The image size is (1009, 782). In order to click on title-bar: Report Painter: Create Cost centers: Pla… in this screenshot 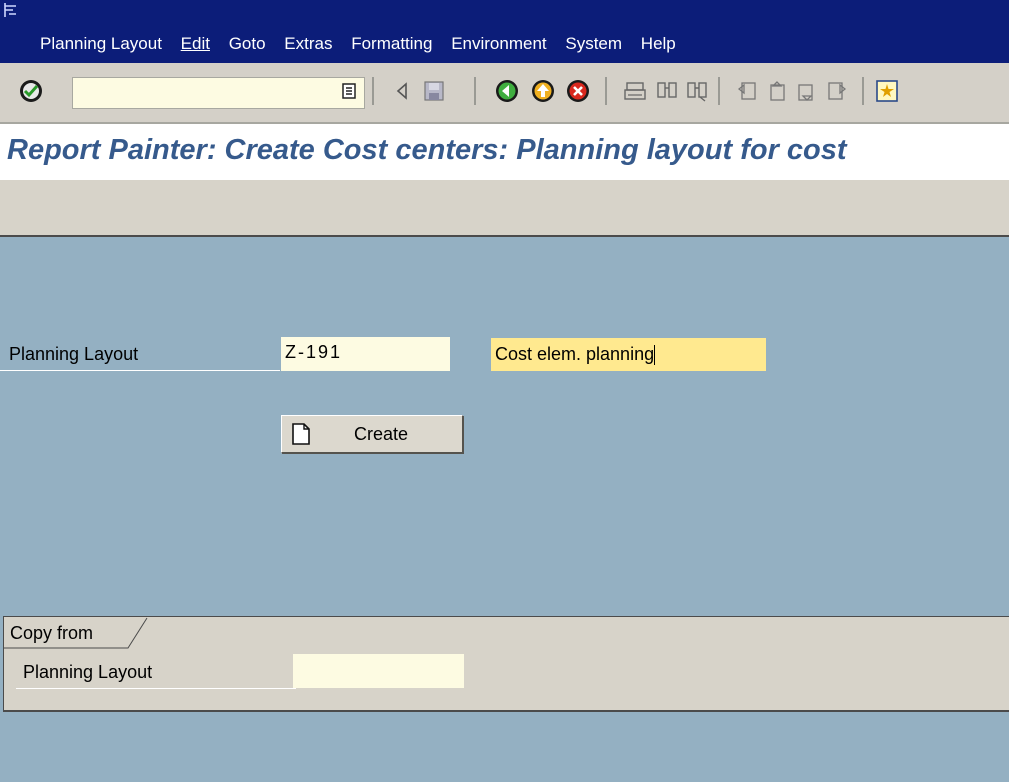, I will do `click(504, 152)`.